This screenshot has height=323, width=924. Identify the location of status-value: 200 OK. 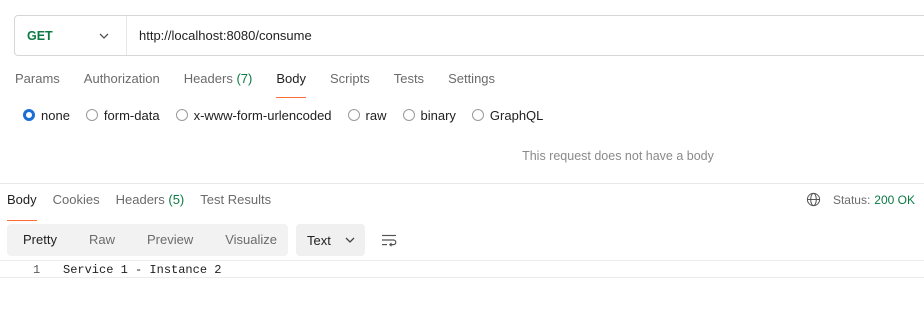
(894, 200).